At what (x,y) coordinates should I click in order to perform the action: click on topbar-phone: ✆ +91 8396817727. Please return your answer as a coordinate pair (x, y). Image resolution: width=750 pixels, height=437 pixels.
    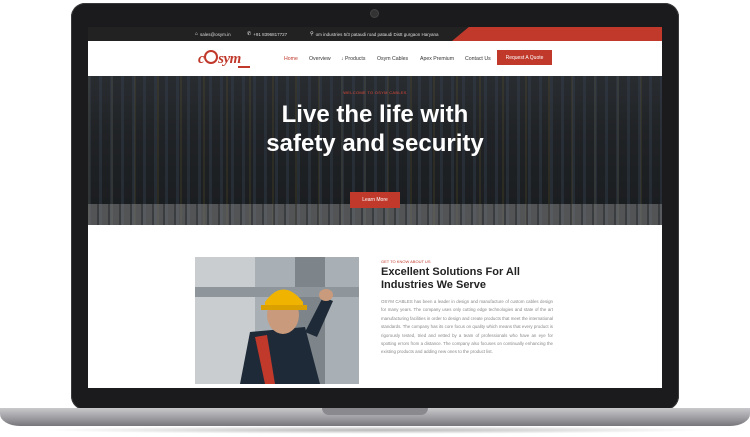
    Looking at the image, I should click on (267, 34).